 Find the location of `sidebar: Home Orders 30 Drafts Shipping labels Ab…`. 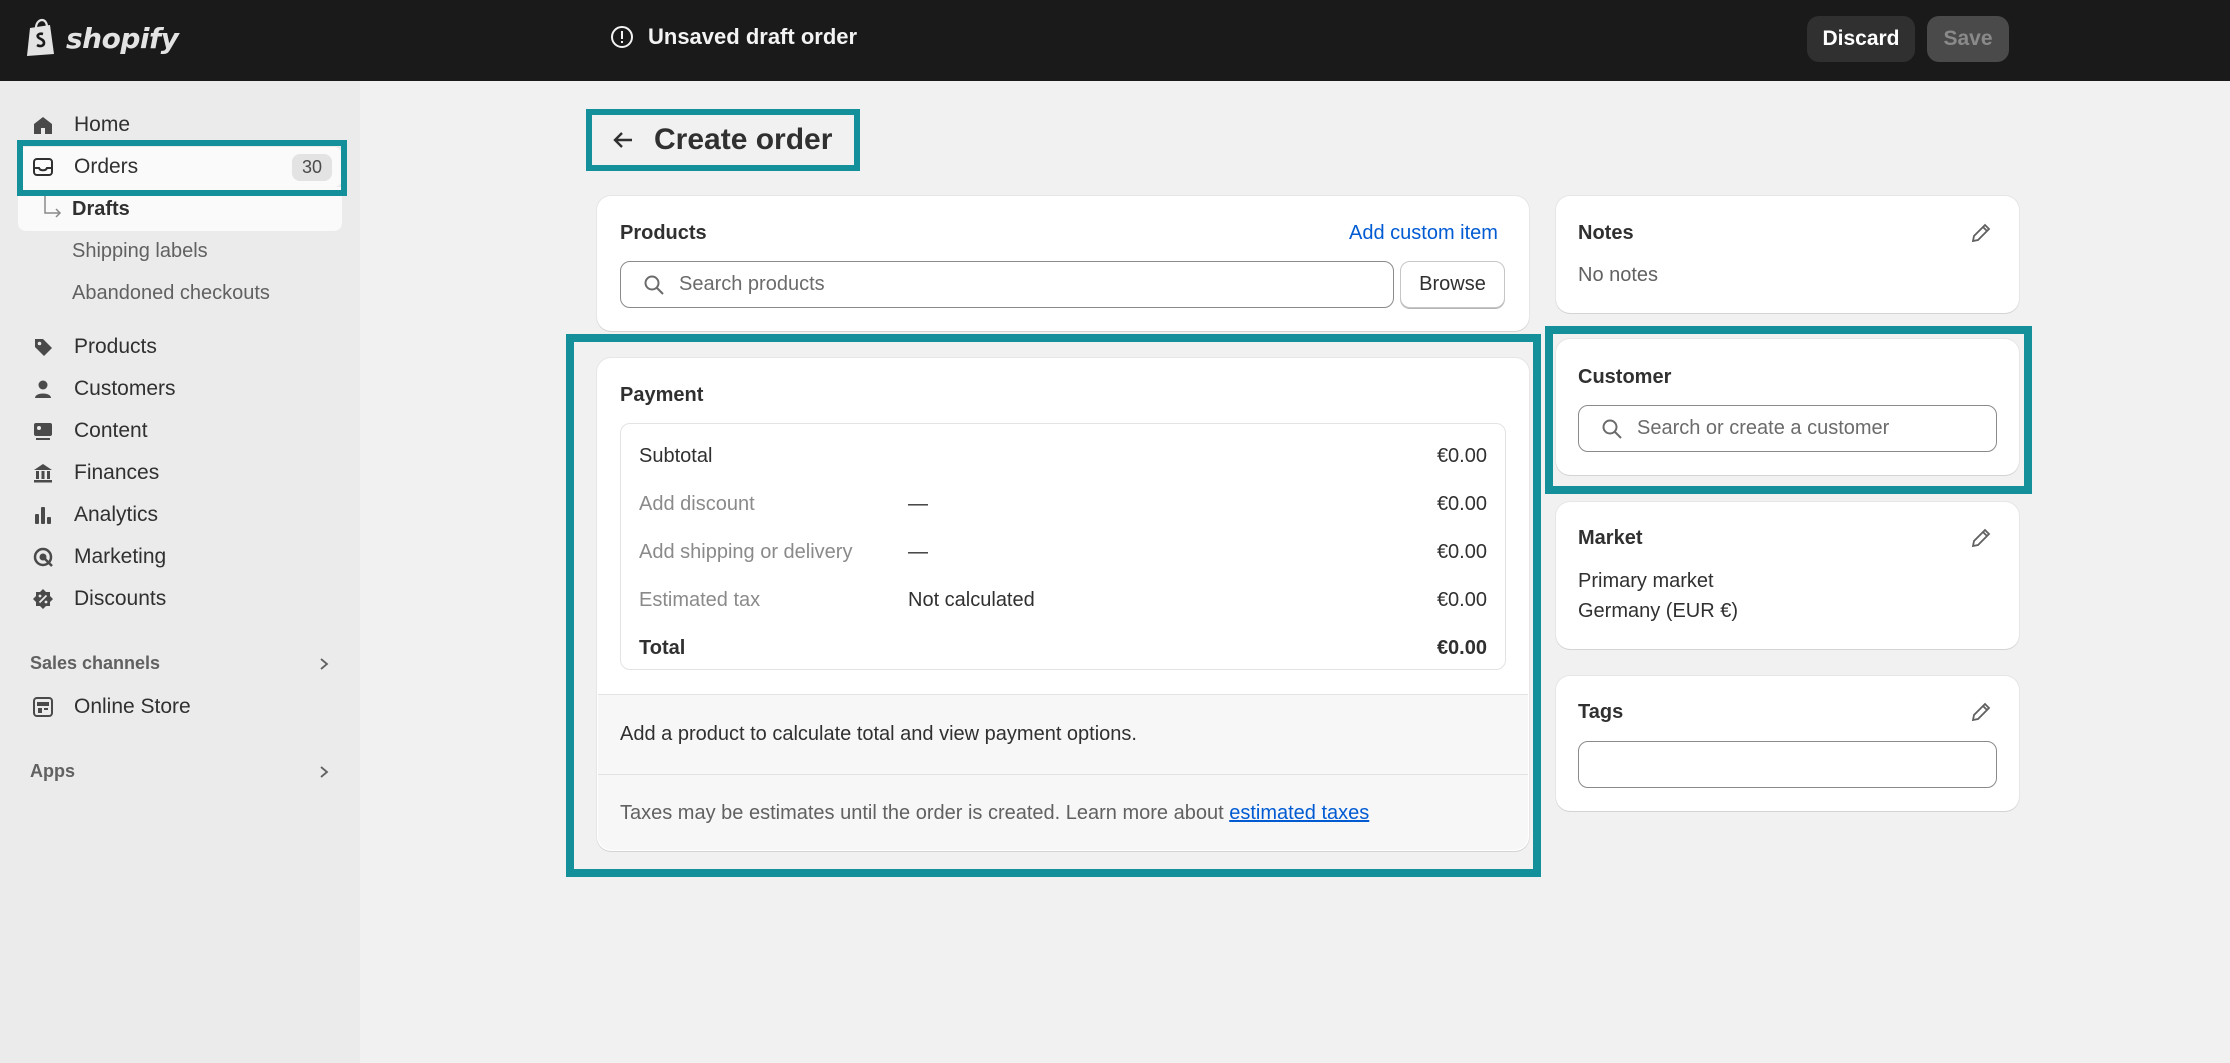

sidebar: Home Orders 30 Drafts Shipping labels Ab… is located at coordinates (180, 572).